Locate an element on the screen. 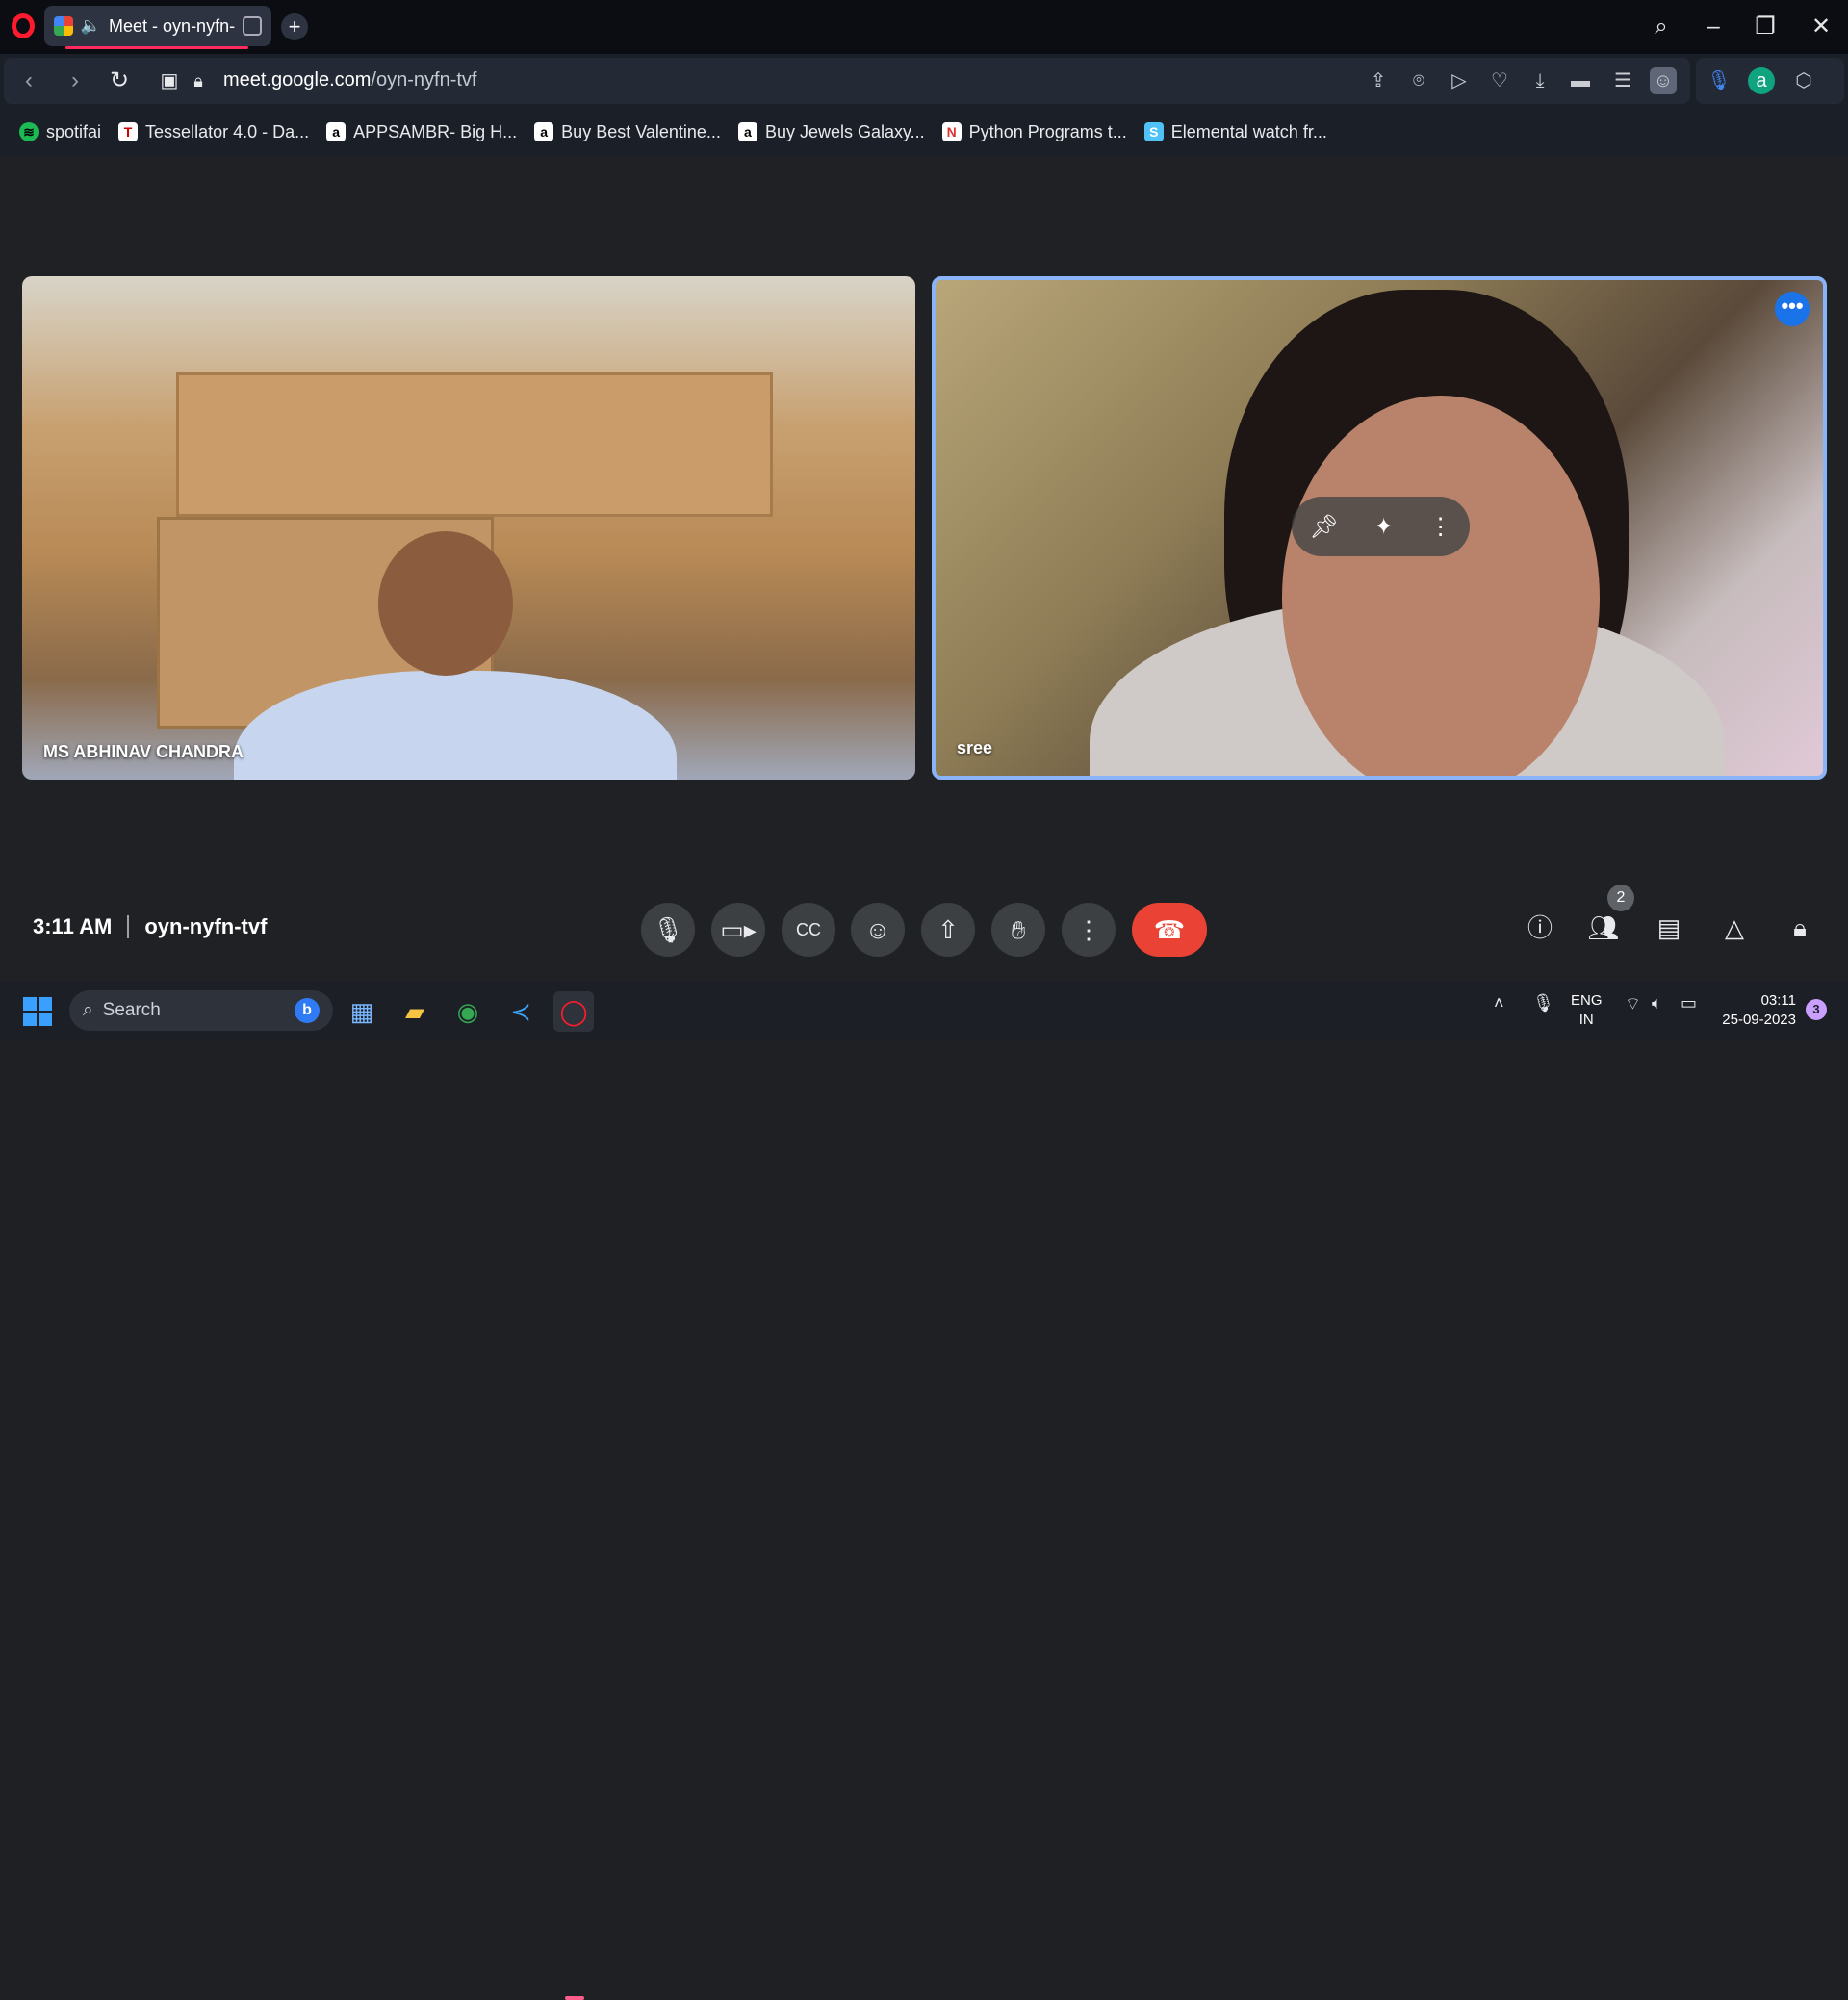  share-icon: ⇪ is located at coordinates (1378, 80).